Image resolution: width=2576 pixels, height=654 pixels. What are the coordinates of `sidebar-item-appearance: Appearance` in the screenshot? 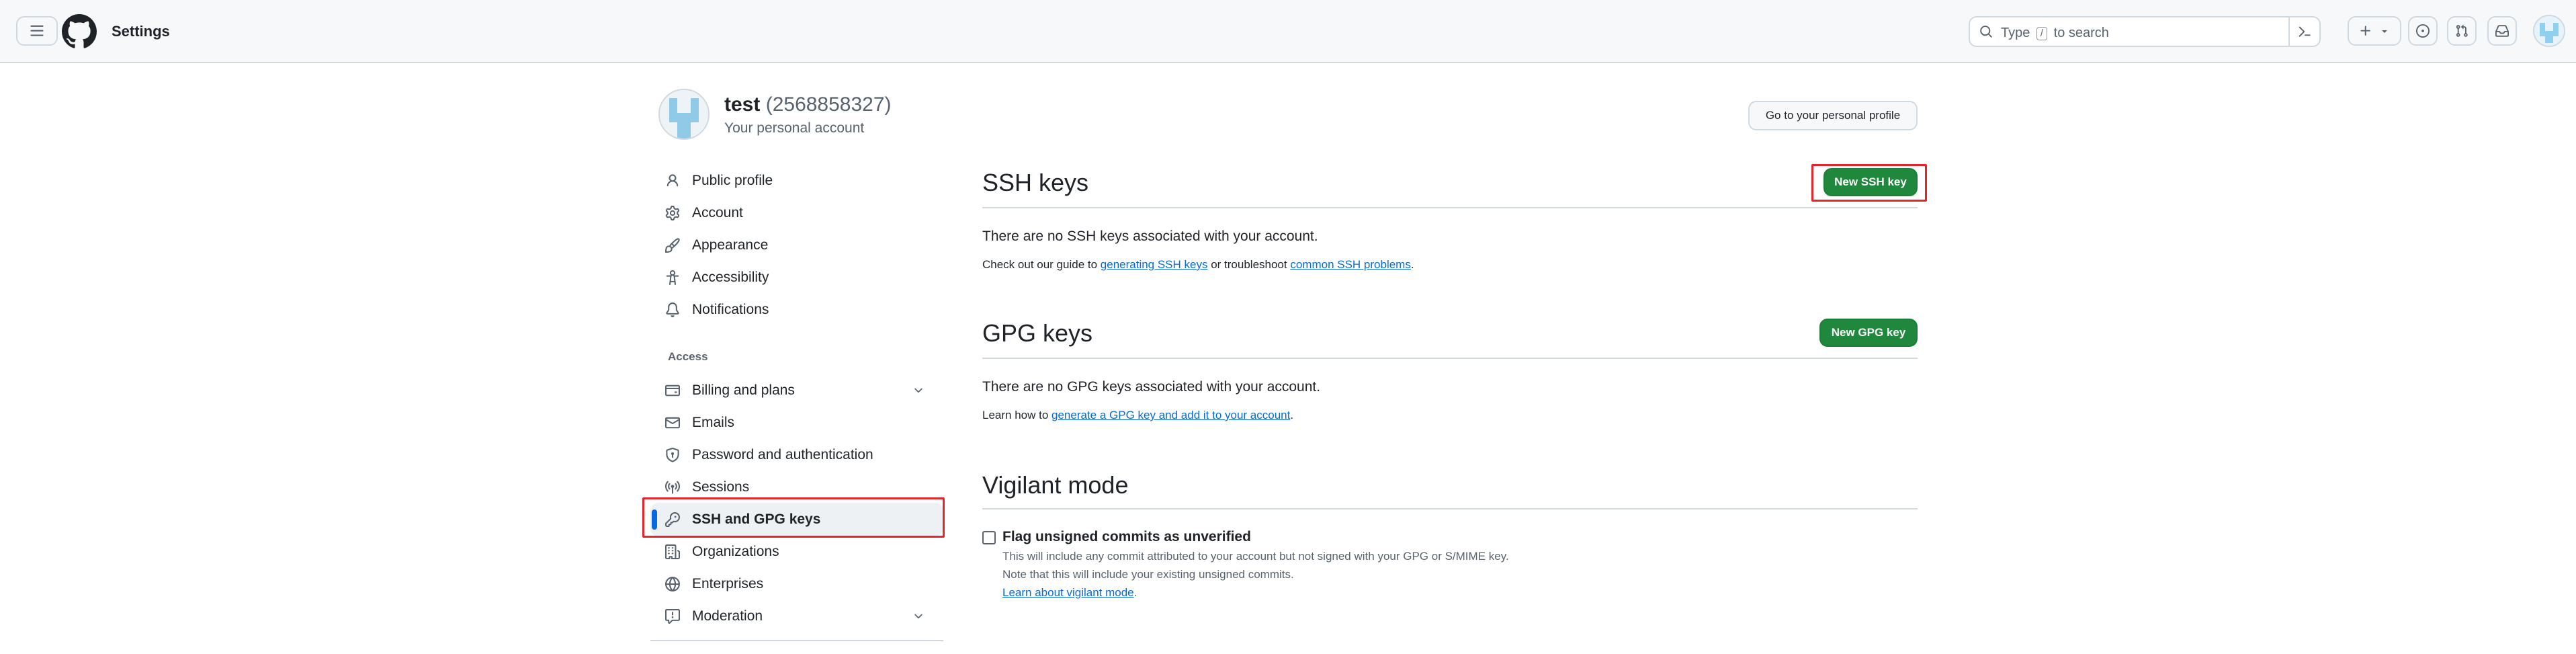 It's located at (796, 245).